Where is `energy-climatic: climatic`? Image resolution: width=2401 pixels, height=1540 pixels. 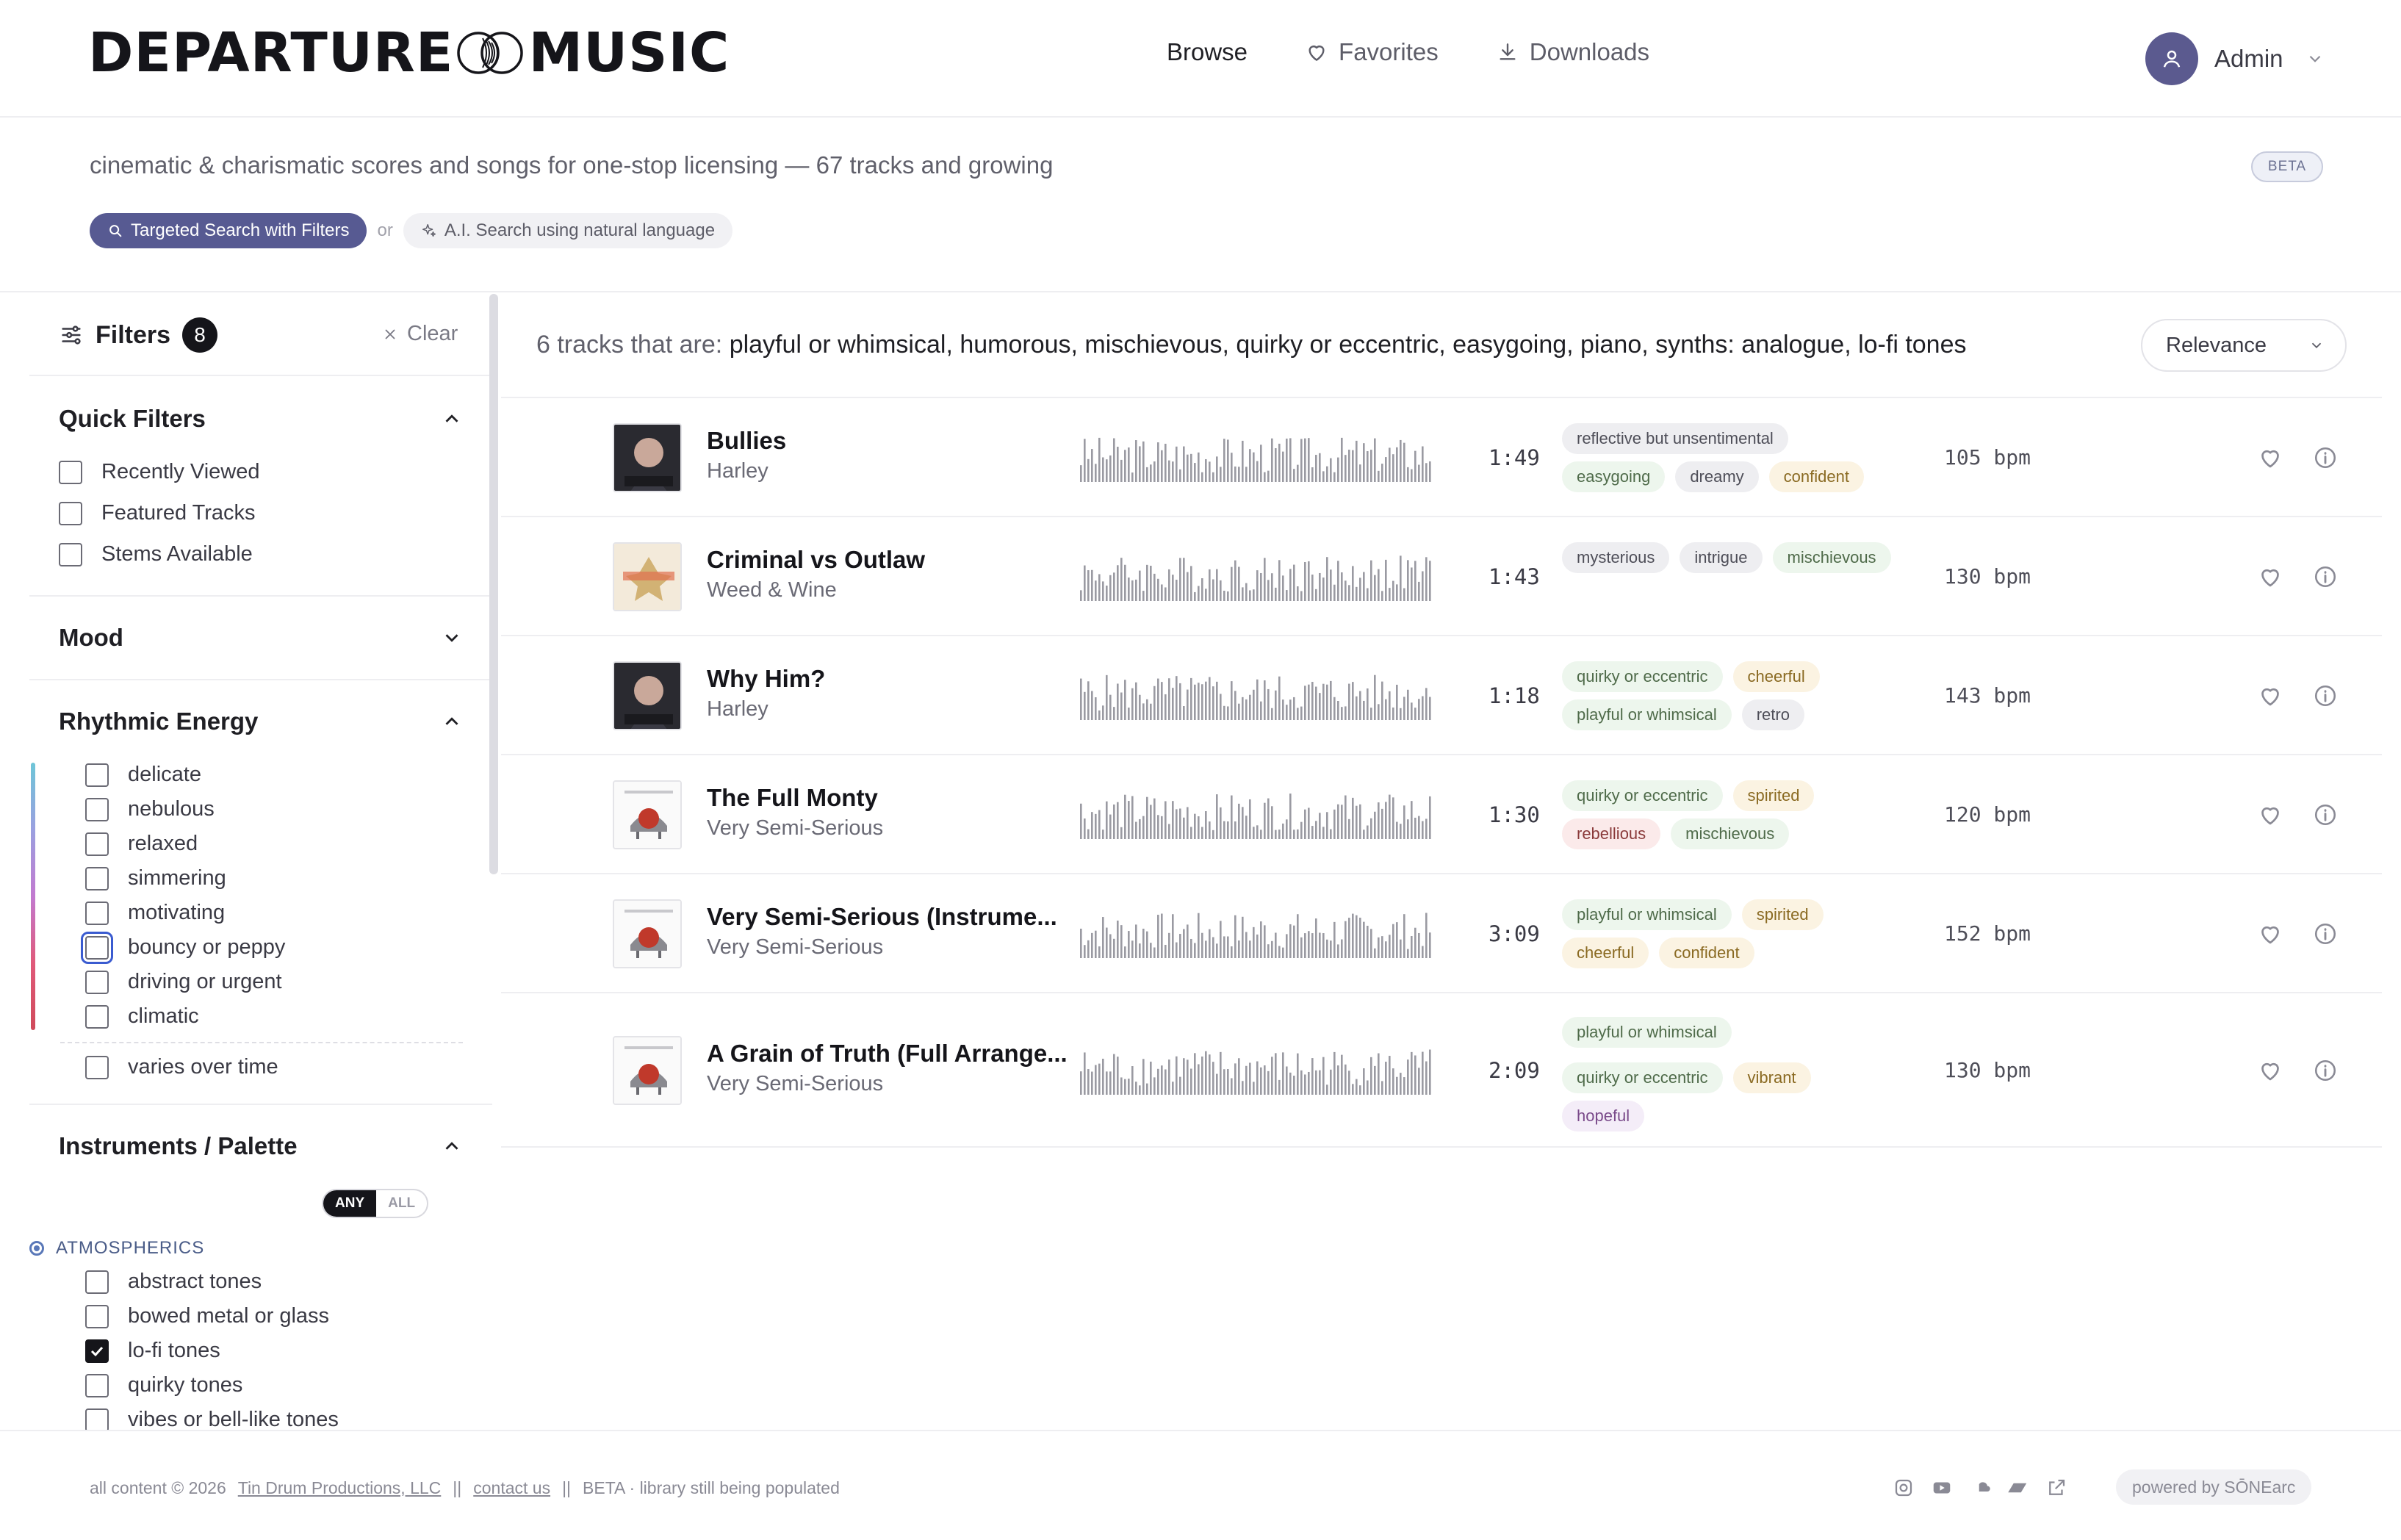
energy-climatic: climatic is located at coordinates (142, 1016).